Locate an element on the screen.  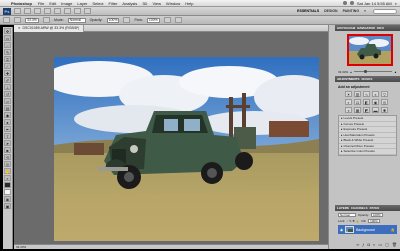
selective-color-icon: ✱ is located at coordinates (384, 110).